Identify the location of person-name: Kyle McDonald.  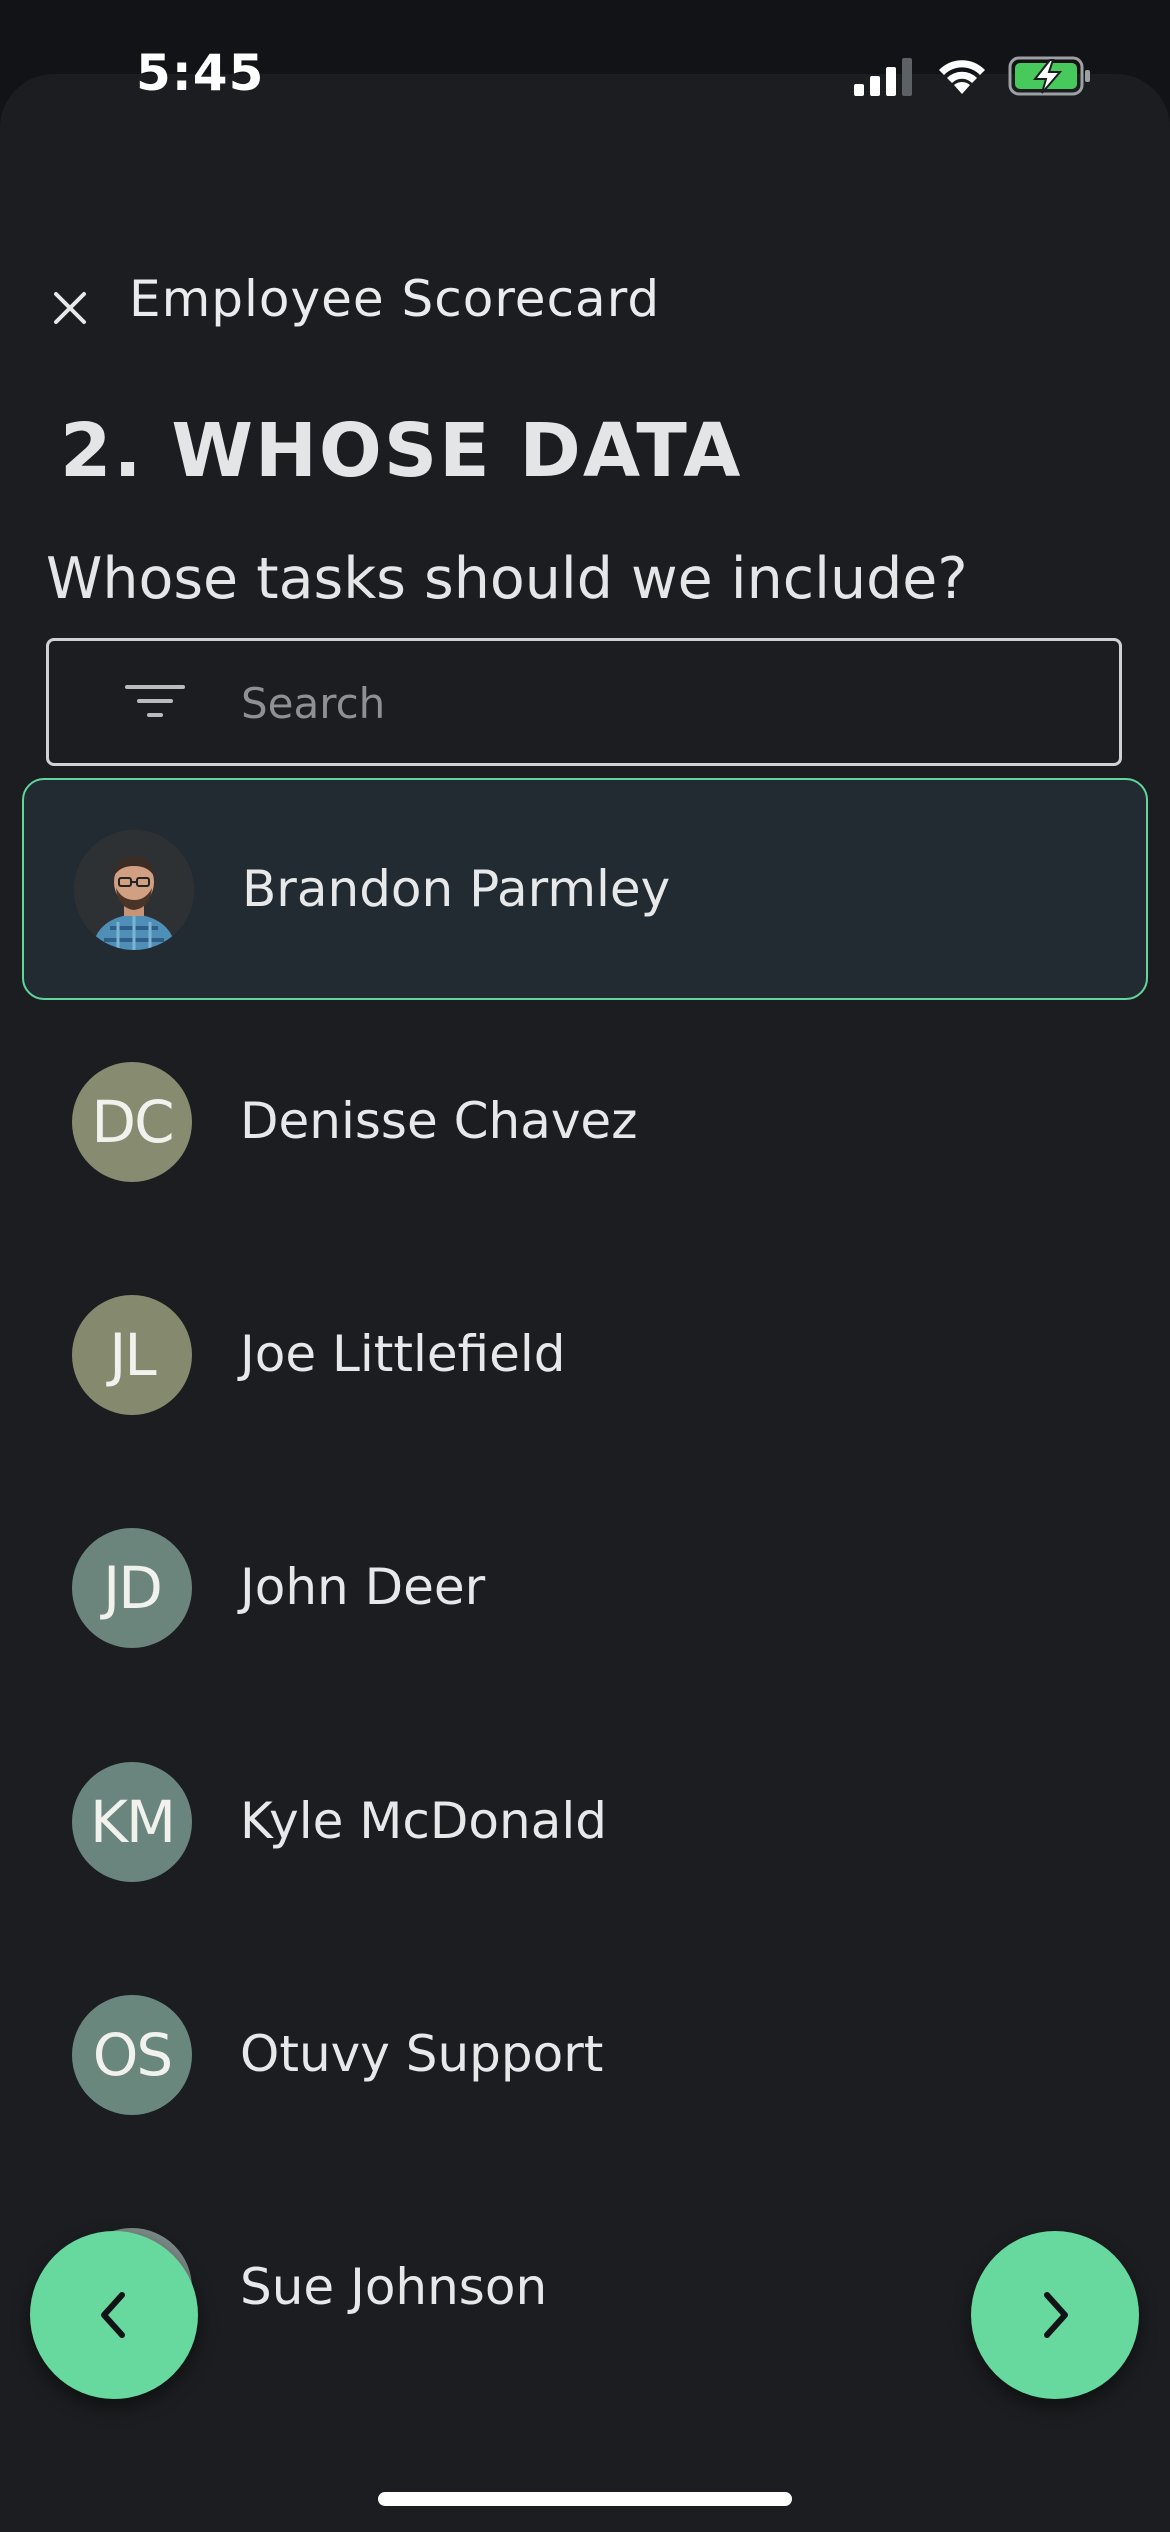
(423, 1821).